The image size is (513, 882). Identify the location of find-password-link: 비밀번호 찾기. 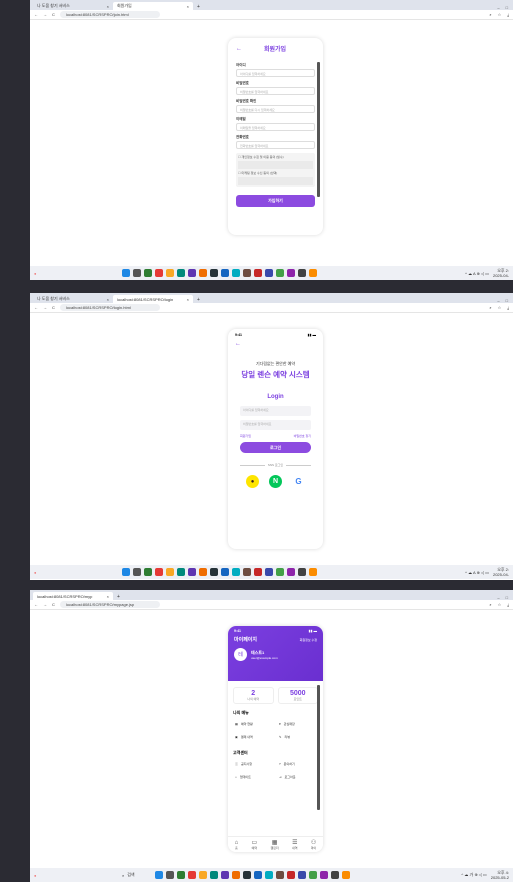
(302, 436).